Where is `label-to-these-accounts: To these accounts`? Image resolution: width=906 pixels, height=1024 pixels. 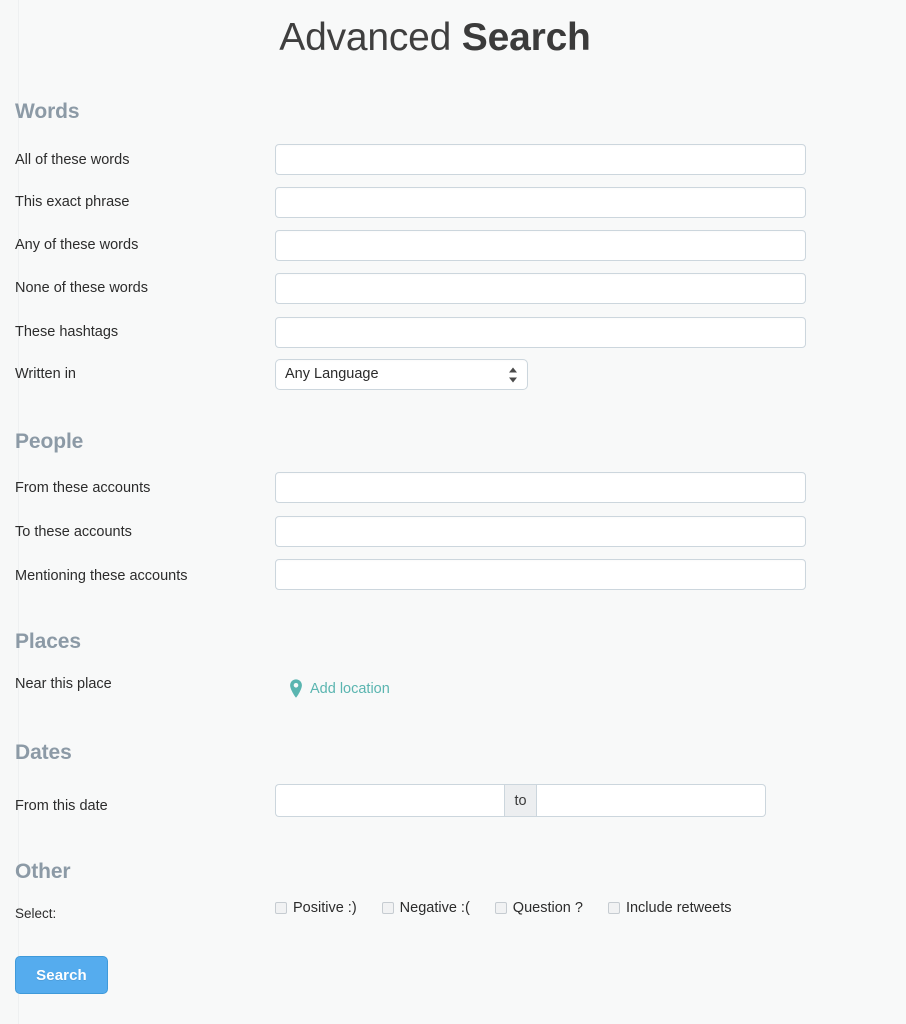
label-to-these-accounts: To these accounts is located at coordinates (73, 532).